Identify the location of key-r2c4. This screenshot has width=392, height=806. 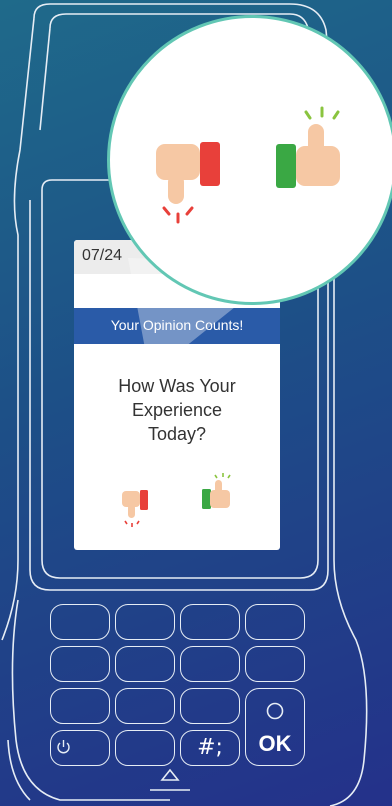
(275, 664).